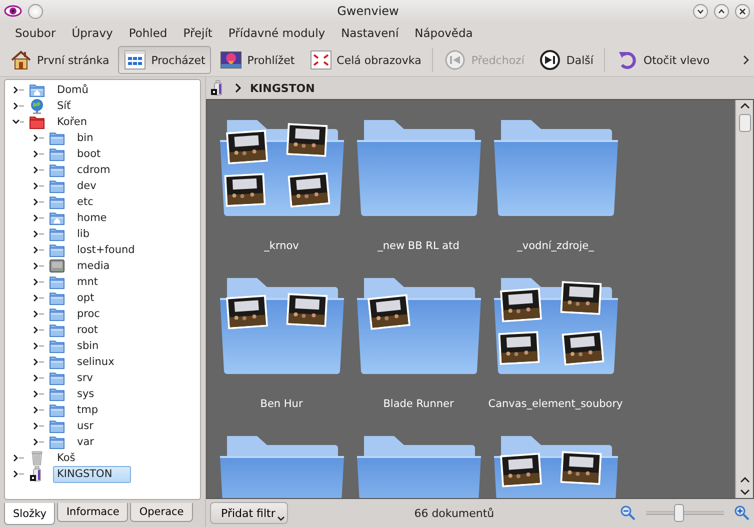 The height and width of the screenshot is (527, 754). I want to click on tree-item: Síť, so click(64, 106).